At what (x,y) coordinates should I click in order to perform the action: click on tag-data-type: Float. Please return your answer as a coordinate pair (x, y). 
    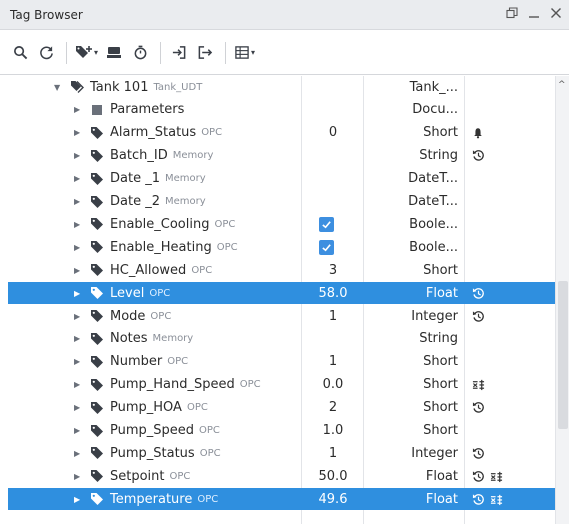
    Looking at the image, I should click on (441, 476).